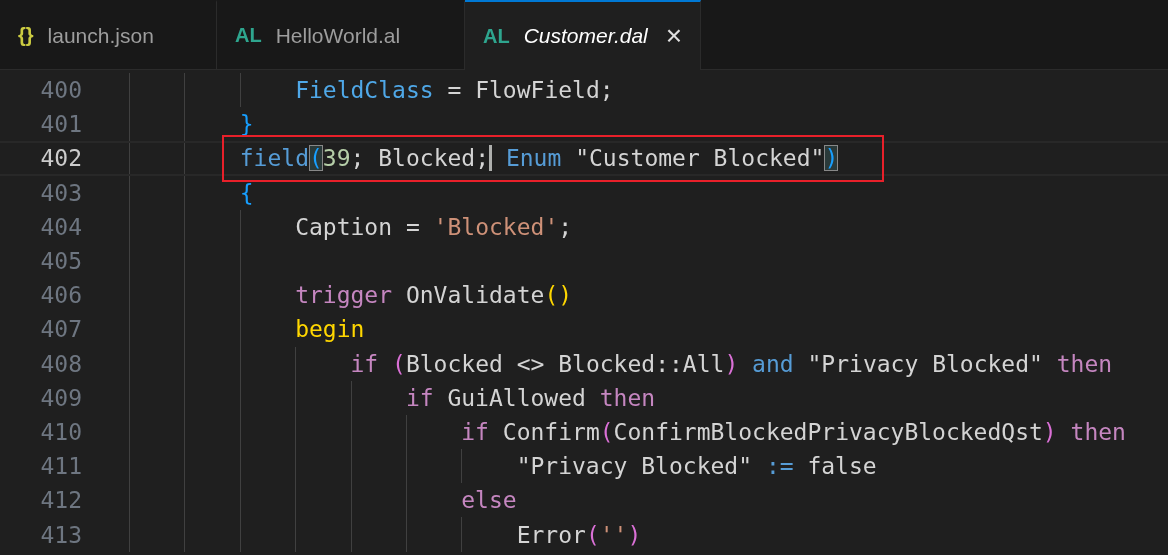  Describe the element at coordinates (793, 431) in the screenshot. I see `code-line: if Confirm(ConfirmBlockedPrivacyBlockedQst) then` at that location.